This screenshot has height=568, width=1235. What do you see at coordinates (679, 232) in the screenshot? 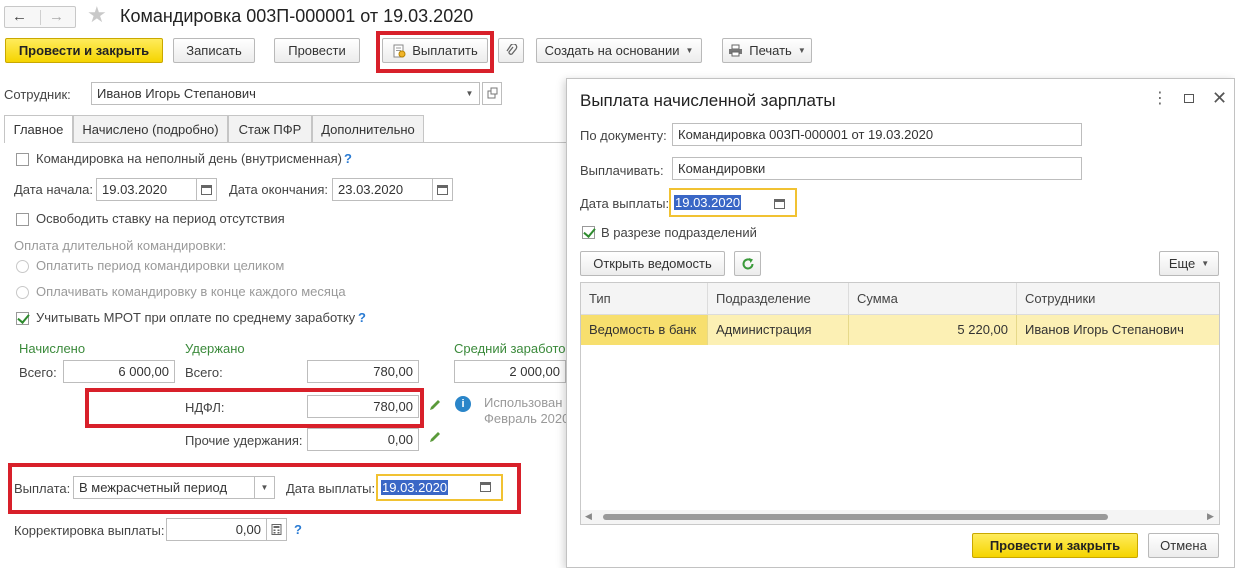
I see `by-dept-label: В разрезе подразделений` at bounding box center [679, 232].